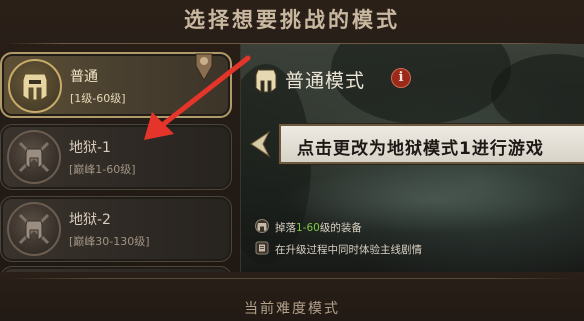  Describe the element at coordinates (401, 78) in the screenshot. I see `info-icon: i` at that location.